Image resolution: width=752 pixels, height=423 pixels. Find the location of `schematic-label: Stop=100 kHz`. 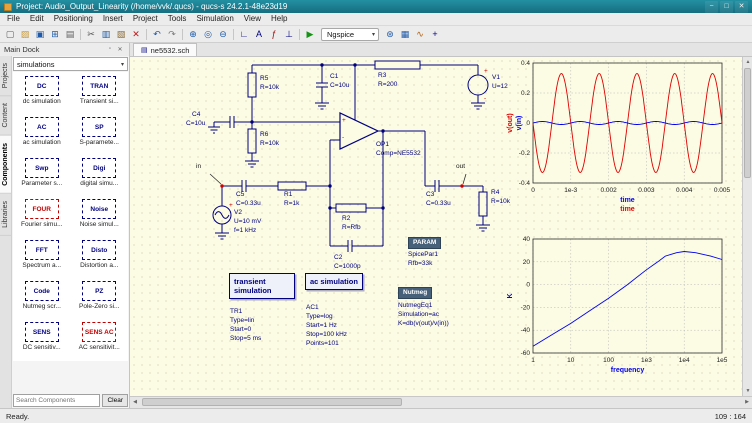

schematic-label: Stop=100 kHz is located at coordinates (326, 334).